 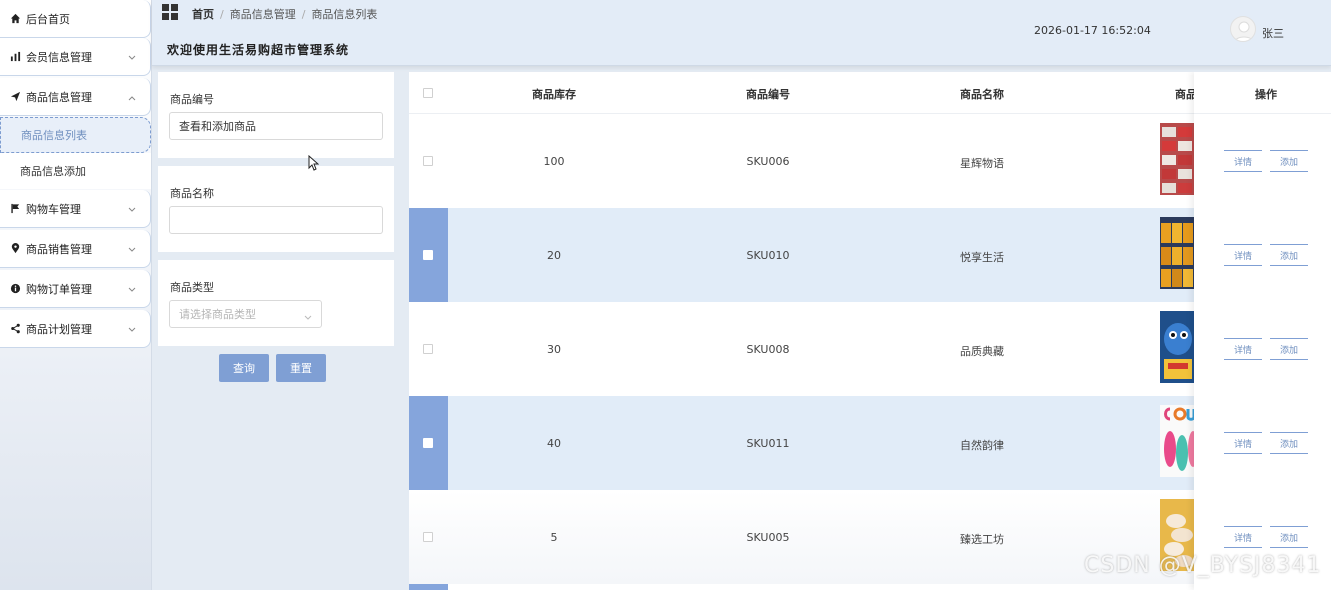 What do you see at coordinates (75, 97) in the screenshot?
I see `sidebar-item-products: 商品信息管理` at bounding box center [75, 97].